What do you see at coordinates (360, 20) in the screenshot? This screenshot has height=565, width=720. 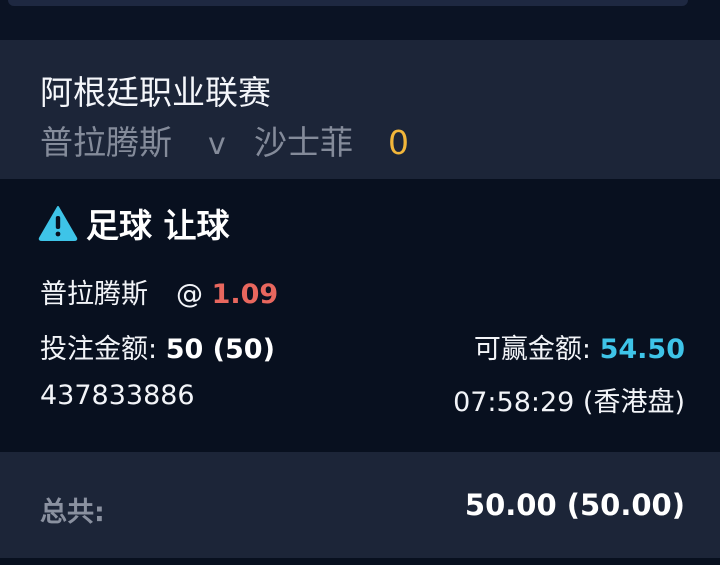 I see `top-strip` at bounding box center [360, 20].